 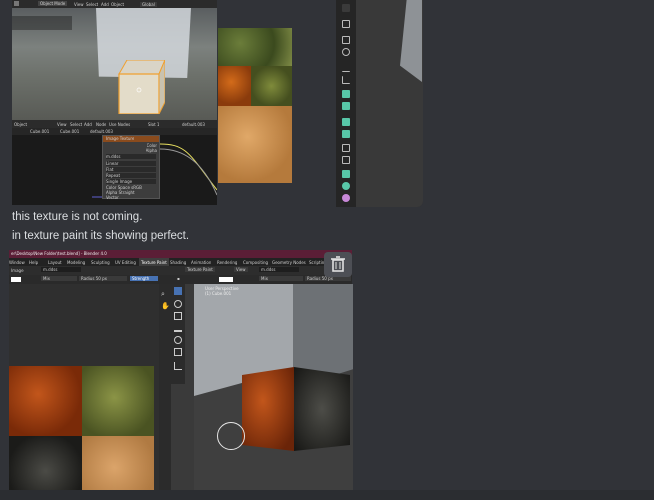 I want to click on soften-icon, so click(x=178, y=304).